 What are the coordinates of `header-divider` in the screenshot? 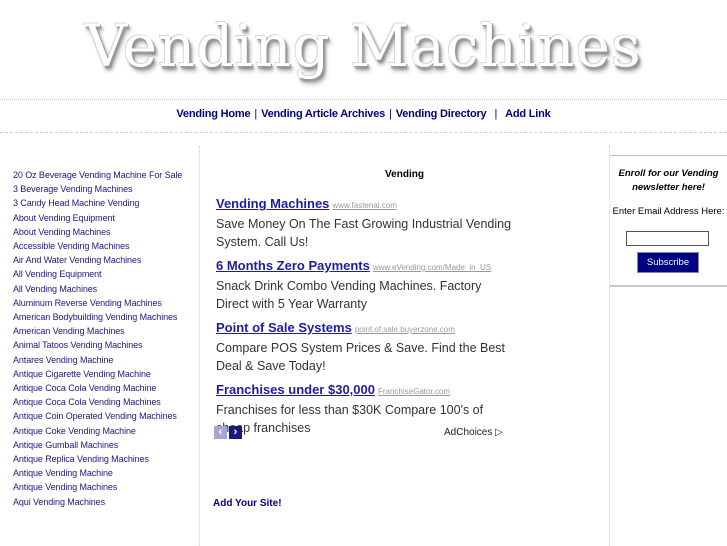 It's located at (363, 99).